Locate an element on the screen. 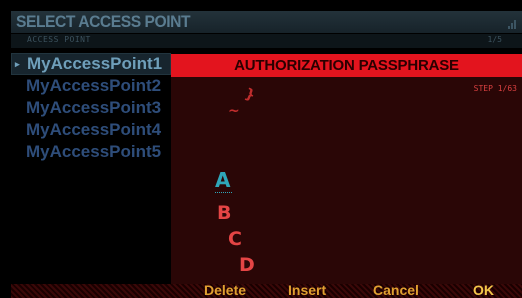 This screenshot has width=522, height=298. list-header: ACCESS POINT 1/5 is located at coordinates (266, 41).